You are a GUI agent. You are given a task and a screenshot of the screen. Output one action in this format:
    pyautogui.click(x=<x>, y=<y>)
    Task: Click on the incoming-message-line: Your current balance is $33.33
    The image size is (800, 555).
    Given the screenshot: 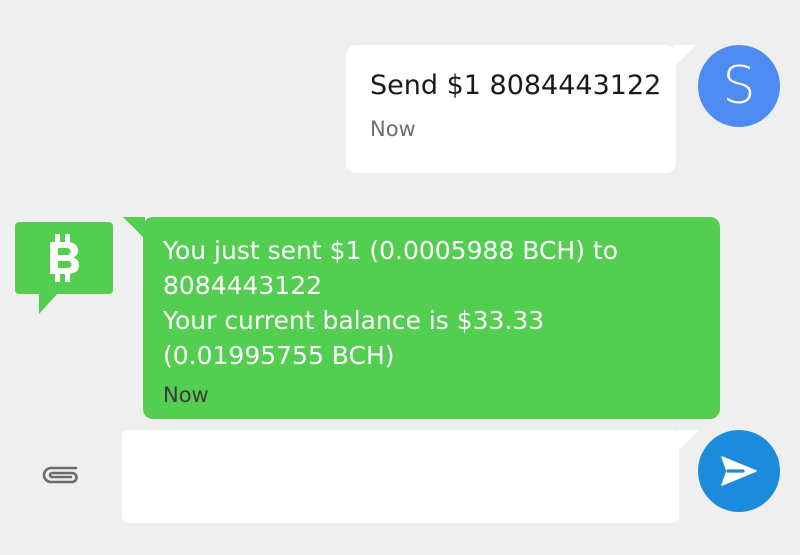 What is the action you would take?
    pyautogui.click(x=354, y=320)
    